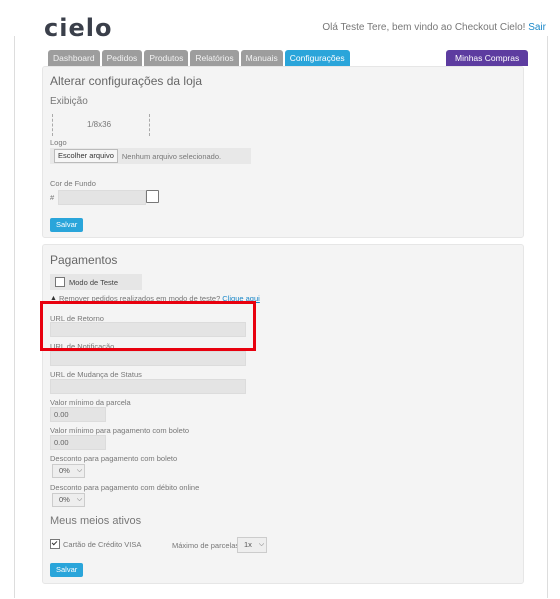 Image resolution: width=560 pixels, height=599 pixels. Describe the element at coordinates (122, 58) in the screenshot. I see `tab-pedidos: Pedidos` at that location.